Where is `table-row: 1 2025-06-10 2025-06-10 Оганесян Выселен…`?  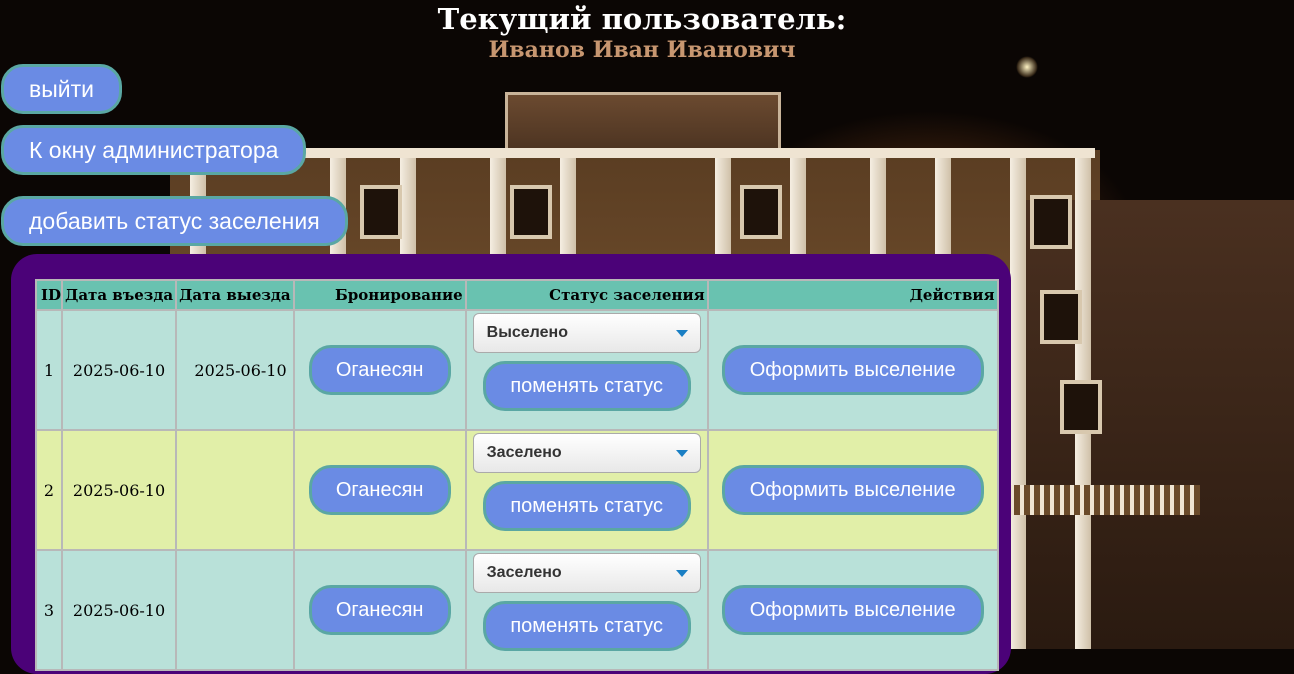
table-row: 1 2025-06-10 2025-06-10 Оганесян Выселен… is located at coordinates (517, 370).